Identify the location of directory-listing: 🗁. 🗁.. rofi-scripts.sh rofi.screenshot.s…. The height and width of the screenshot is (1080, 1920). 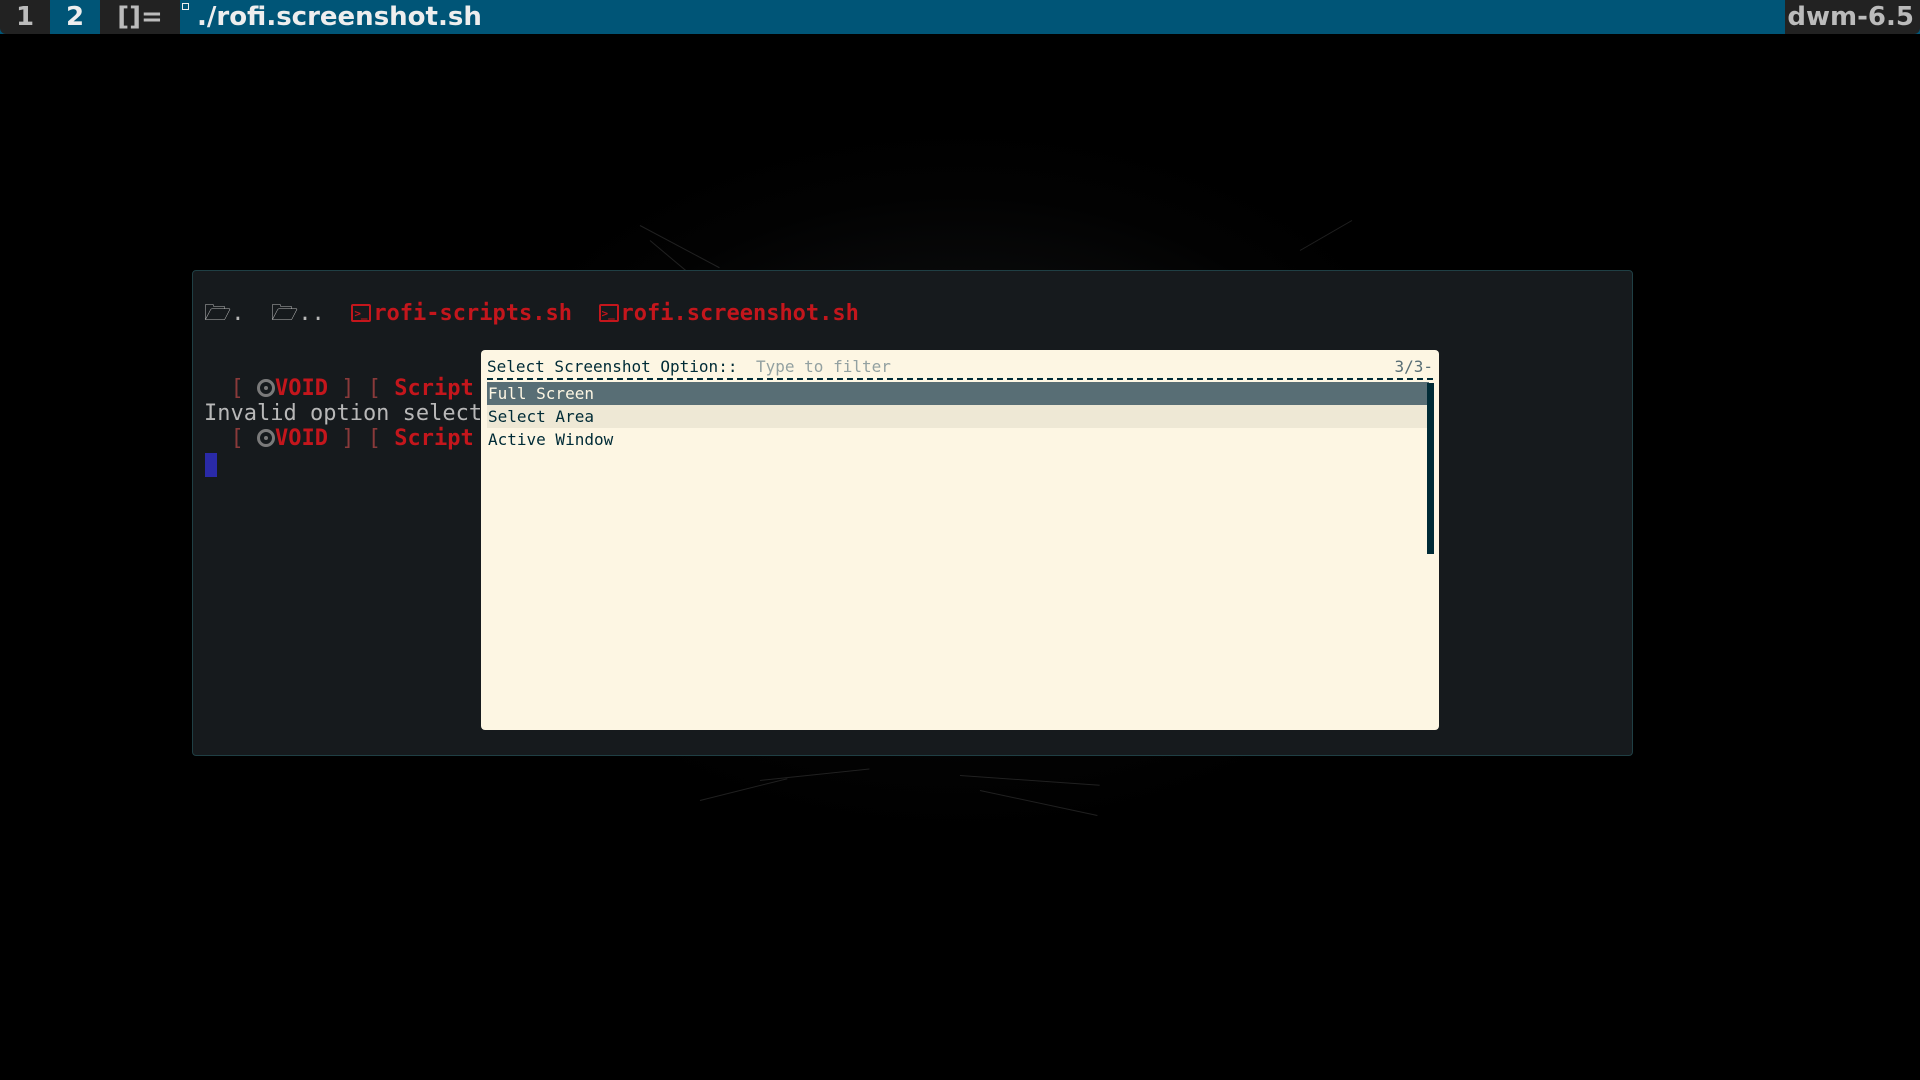
(531, 314).